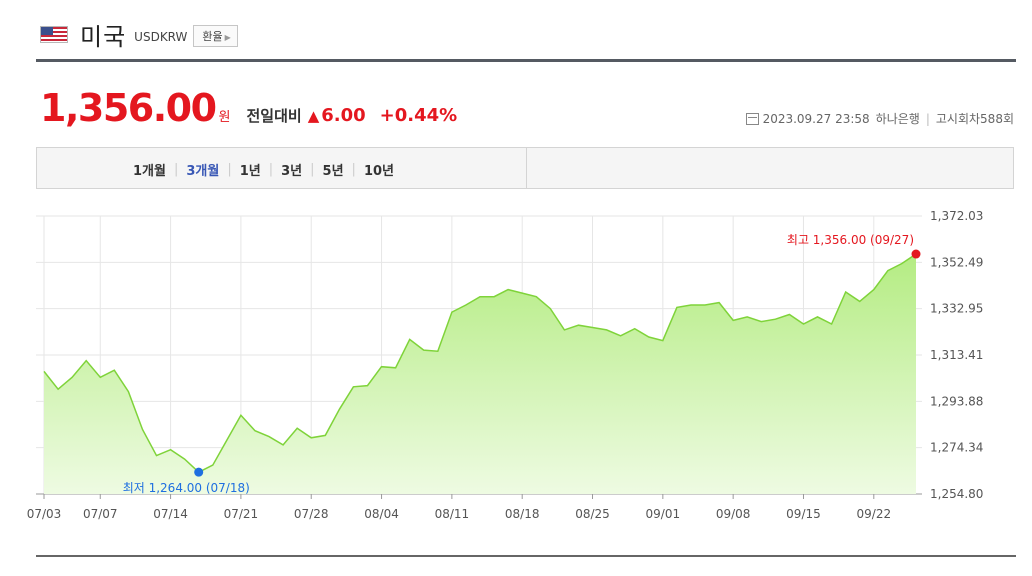 This screenshot has width=1032, height=576. I want to click on x-tick-label: 09/15, so click(803, 514).